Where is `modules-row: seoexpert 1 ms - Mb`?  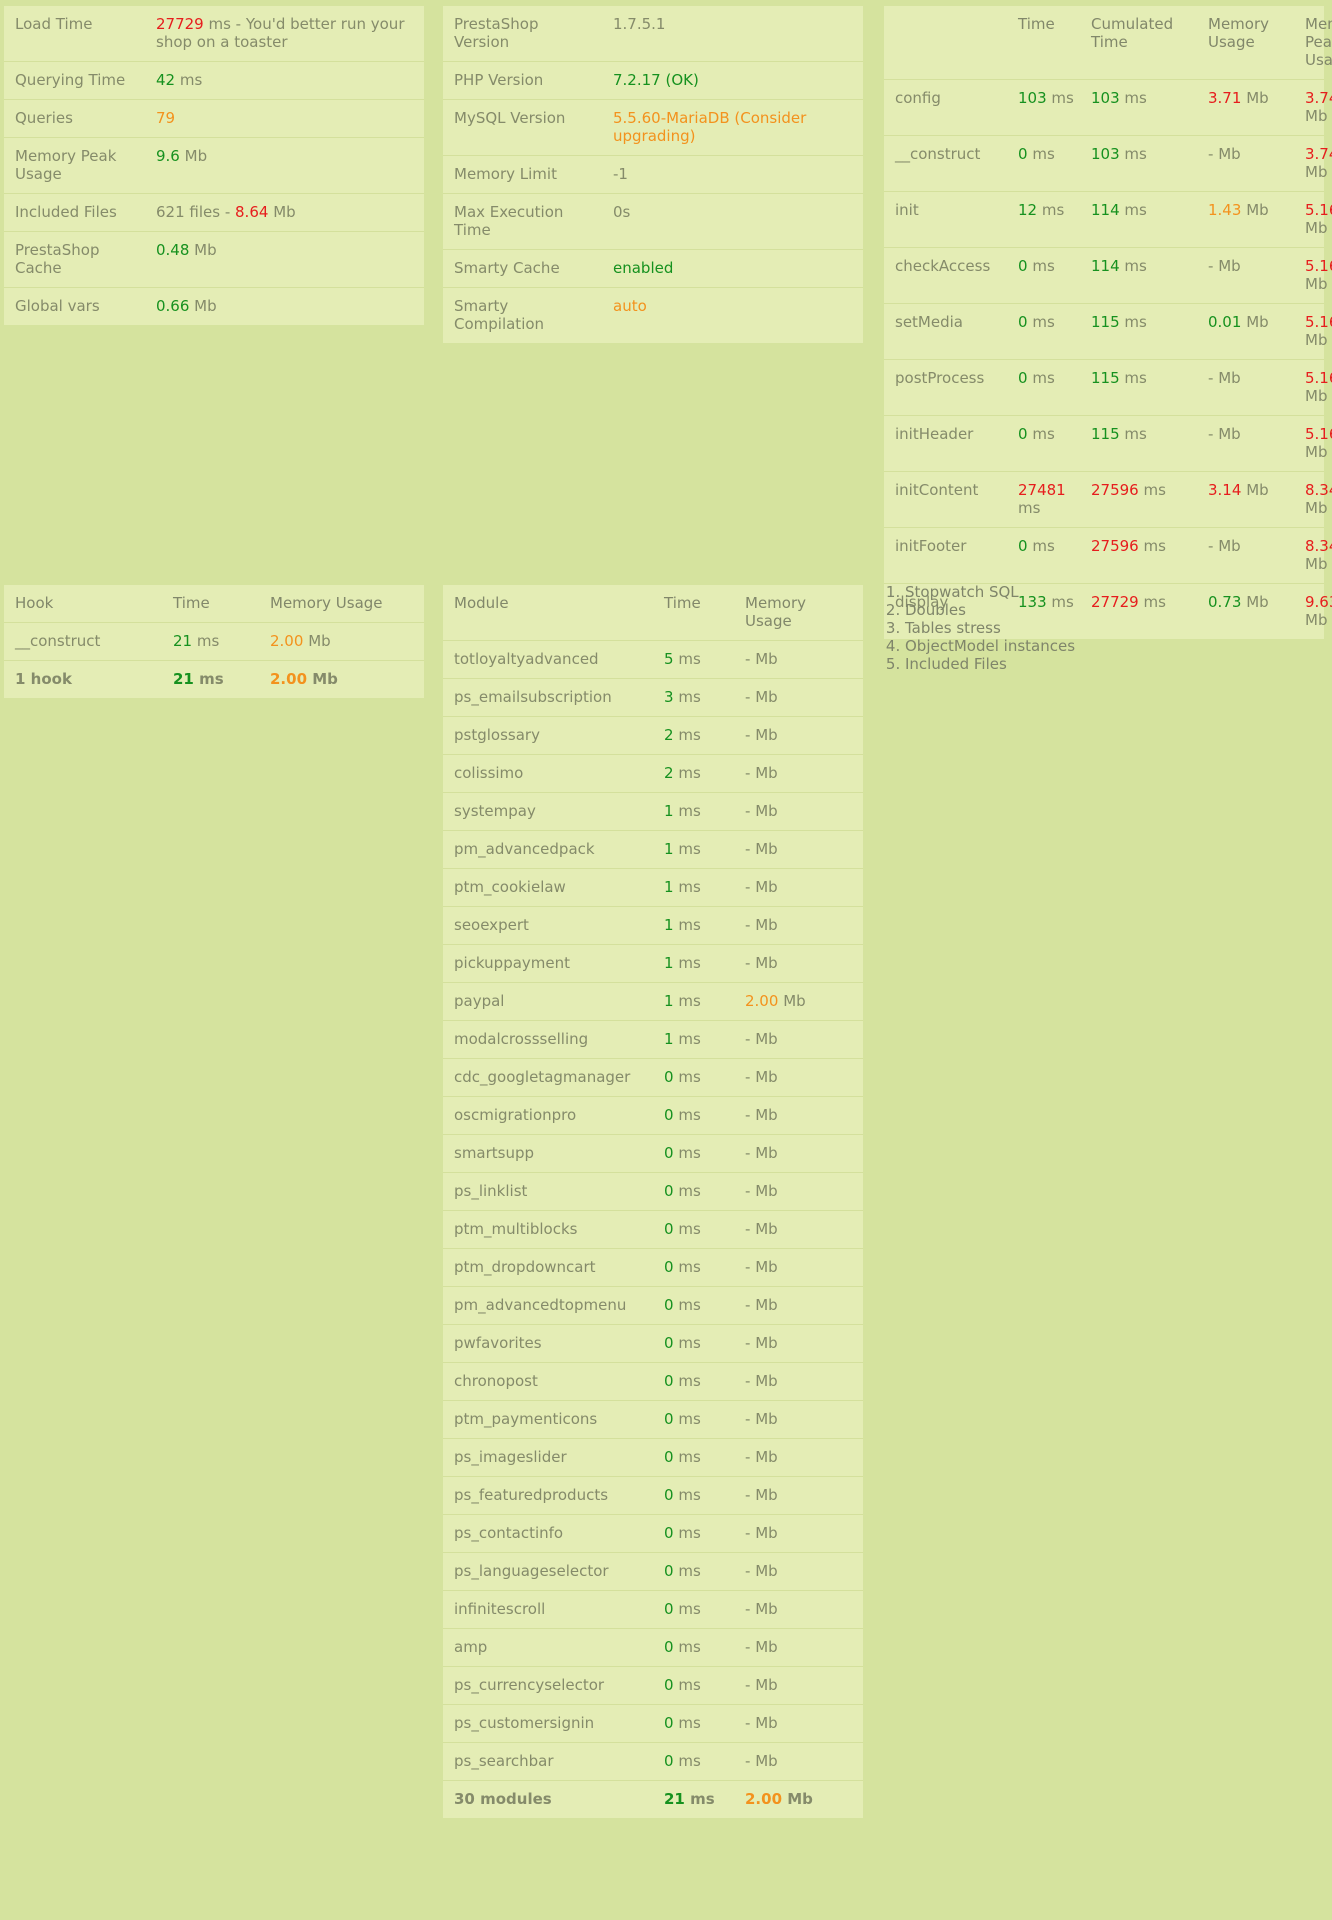 modules-row: seoexpert 1 ms - Mb is located at coordinates (653, 925).